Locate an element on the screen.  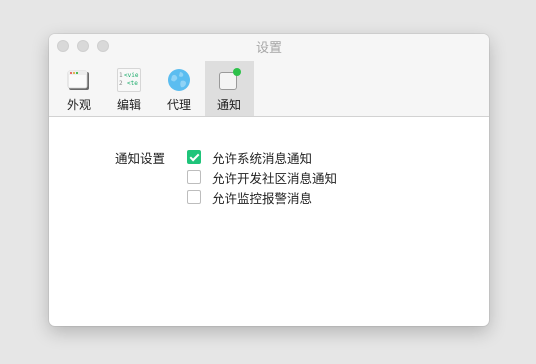
code-editor-icon: 1 <vie 2 <te is located at coordinates (129, 80).